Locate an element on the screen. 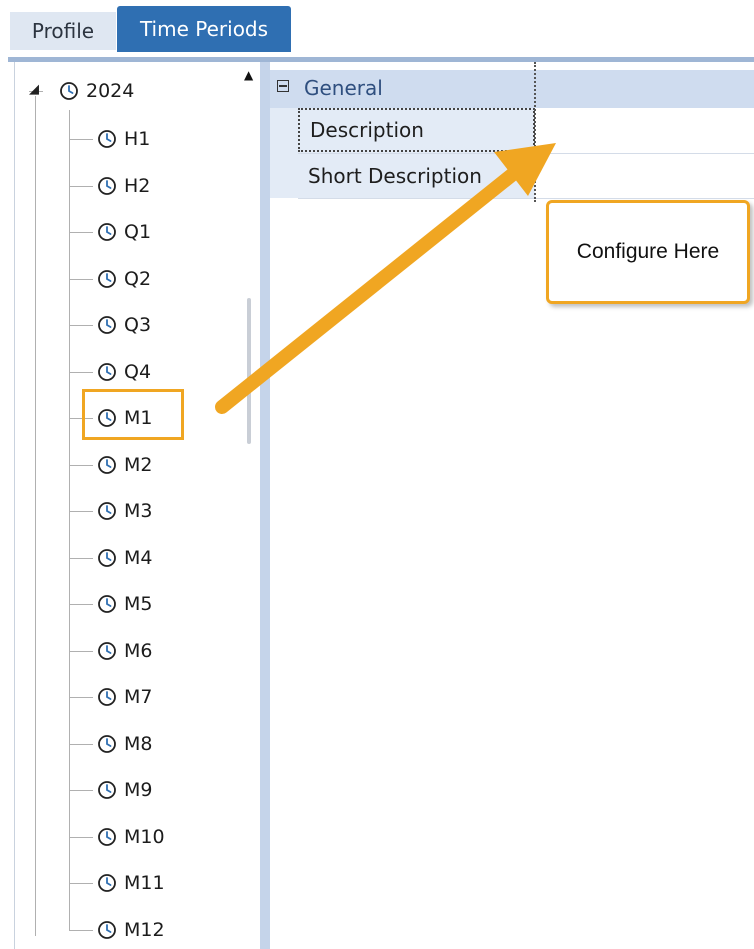 The image size is (754, 949). tree-node-m4: M4 is located at coordinates (124, 558).